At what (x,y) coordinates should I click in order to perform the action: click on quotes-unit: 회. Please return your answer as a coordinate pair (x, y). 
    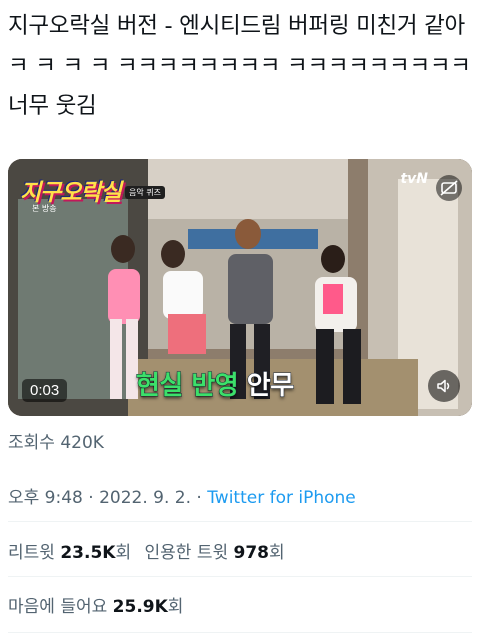
    Looking at the image, I should click on (277, 553).